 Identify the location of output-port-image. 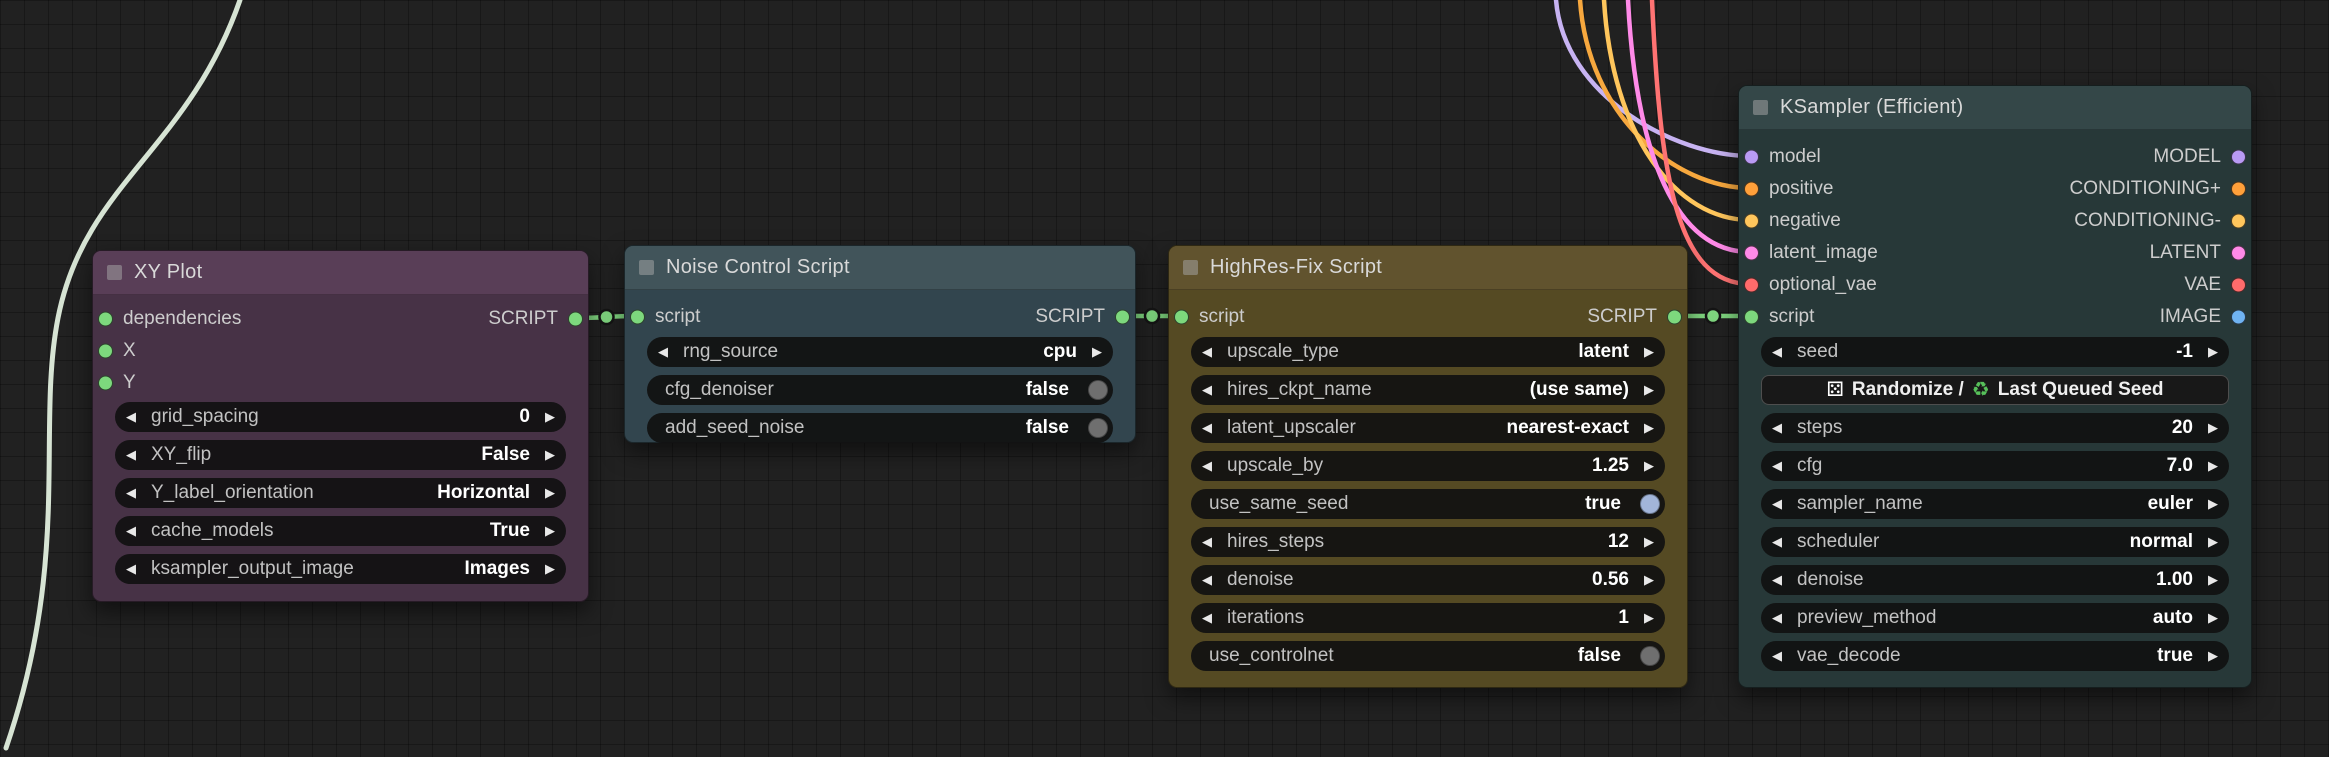
(2238, 317).